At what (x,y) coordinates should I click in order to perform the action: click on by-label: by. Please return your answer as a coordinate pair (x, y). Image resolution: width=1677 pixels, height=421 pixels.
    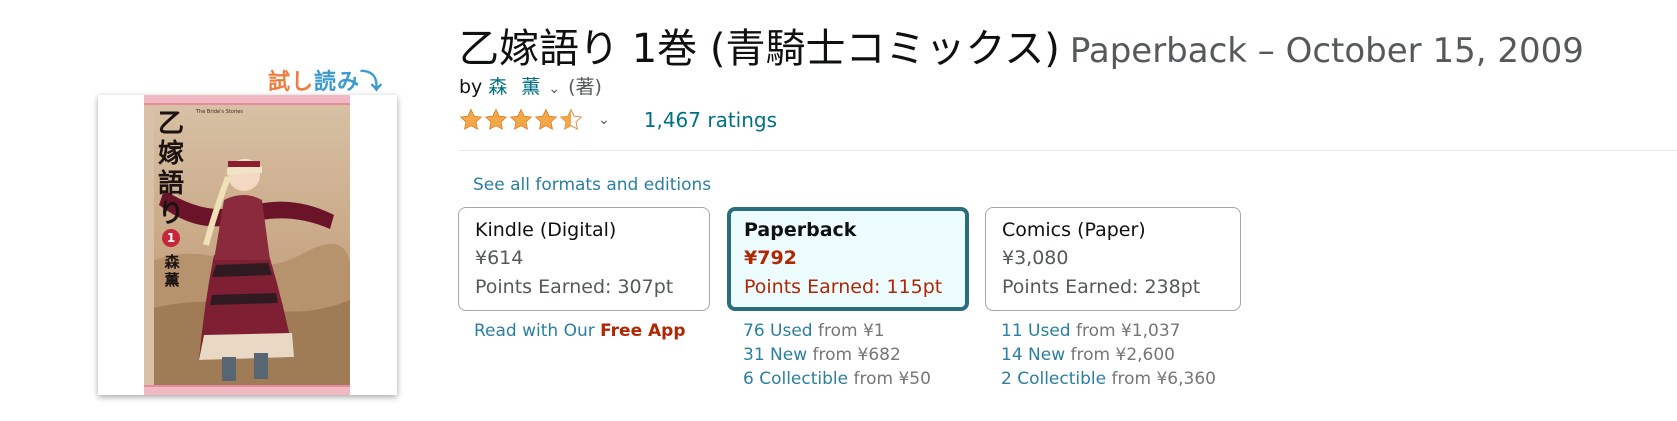
    Looking at the image, I should click on (471, 87).